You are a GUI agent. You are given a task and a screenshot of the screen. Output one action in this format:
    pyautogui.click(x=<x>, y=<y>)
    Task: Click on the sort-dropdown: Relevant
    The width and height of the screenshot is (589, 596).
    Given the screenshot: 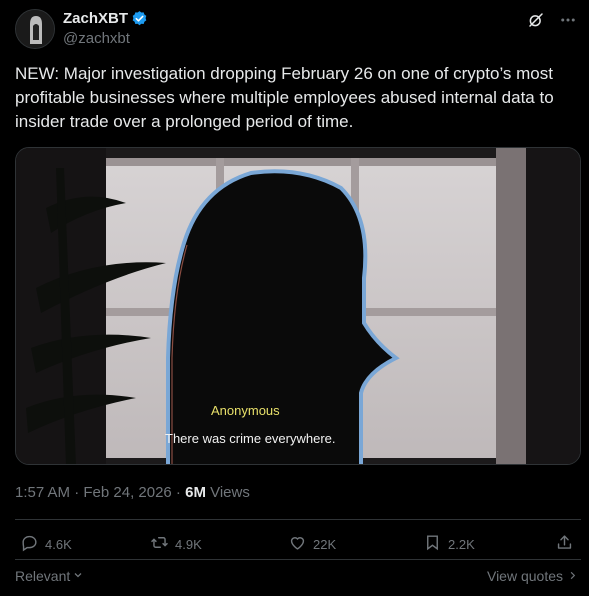 What is the action you would take?
    pyautogui.click(x=49, y=576)
    